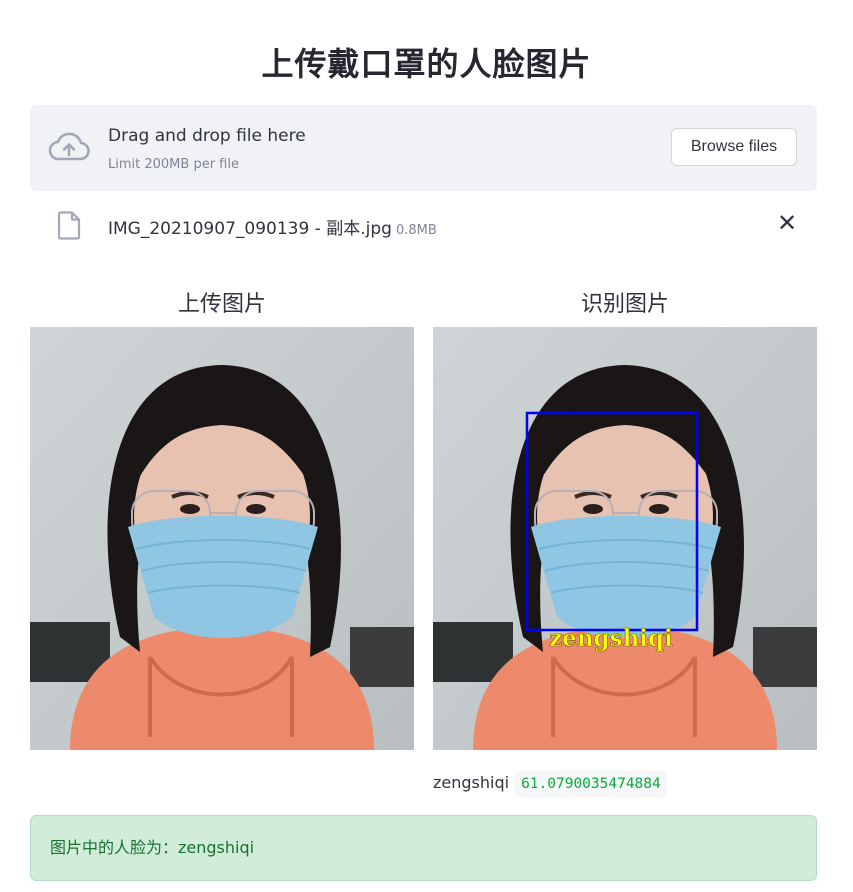 The height and width of the screenshot is (892, 853). What do you see at coordinates (207, 136) in the screenshot?
I see `dropzone-instructions: Drag and drop file here` at bounding box center [207, 136].